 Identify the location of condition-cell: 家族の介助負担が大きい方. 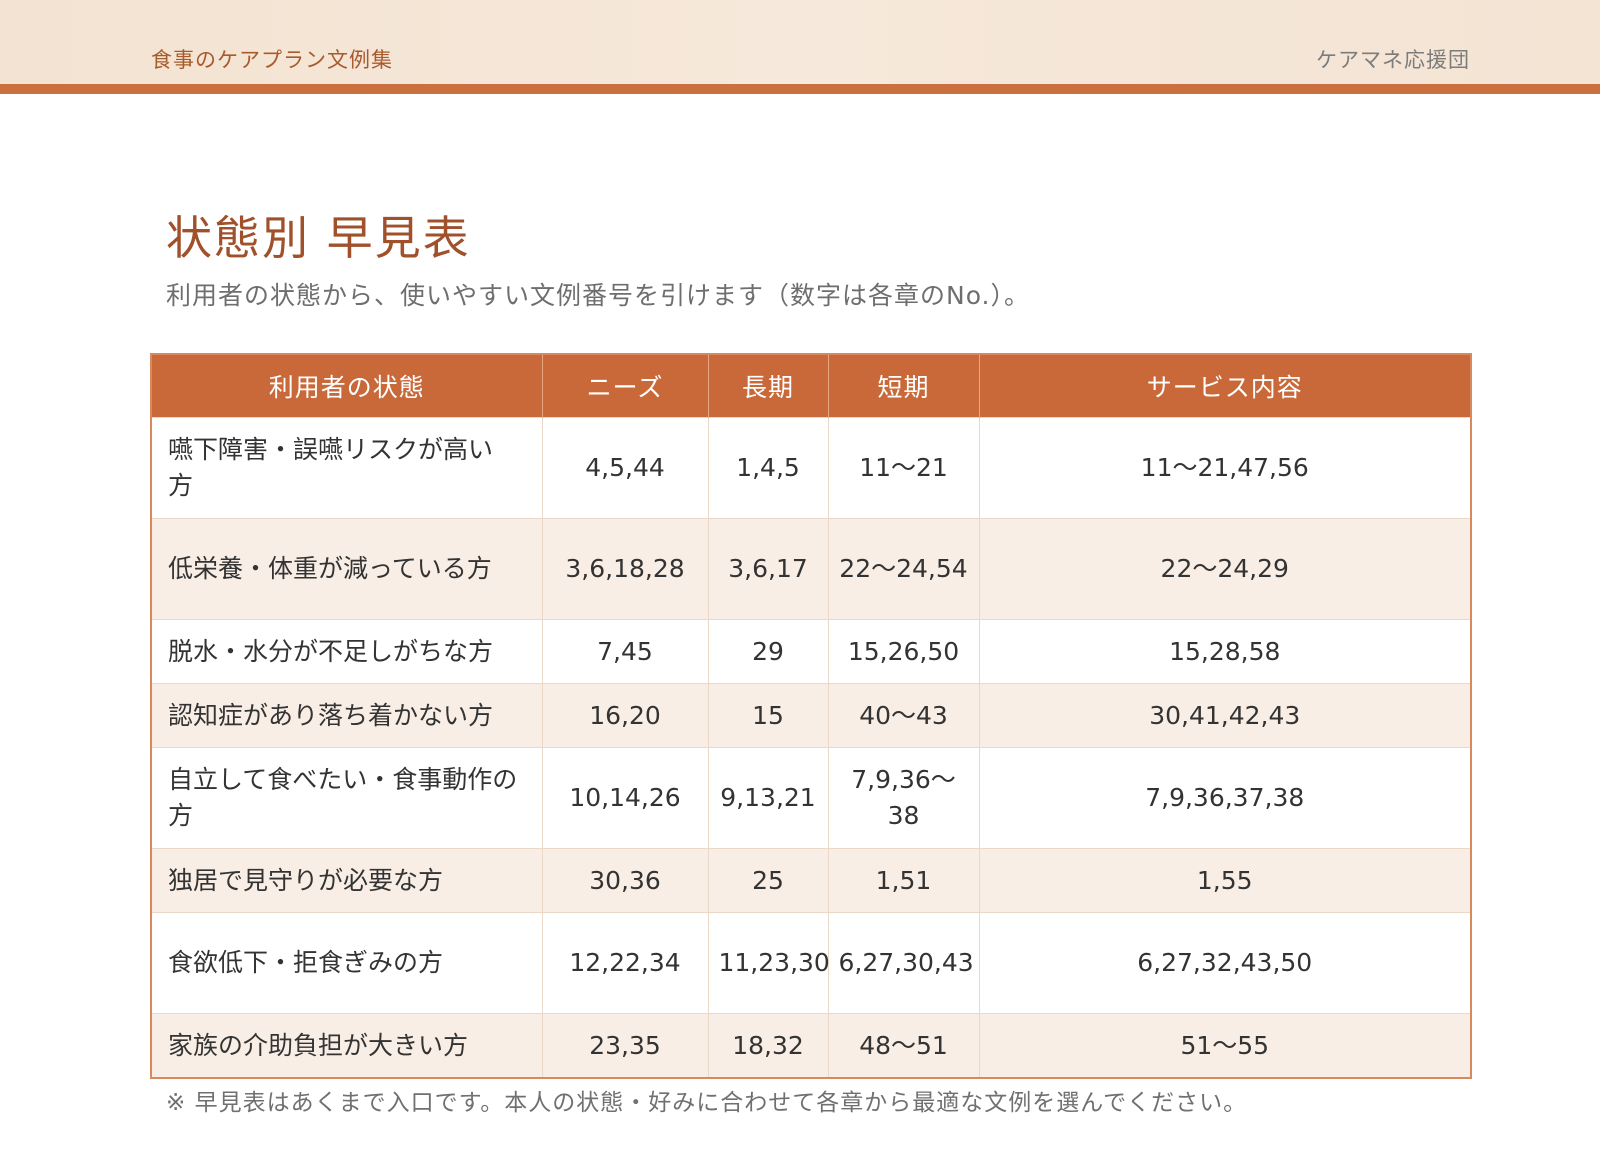
(347, 1045).